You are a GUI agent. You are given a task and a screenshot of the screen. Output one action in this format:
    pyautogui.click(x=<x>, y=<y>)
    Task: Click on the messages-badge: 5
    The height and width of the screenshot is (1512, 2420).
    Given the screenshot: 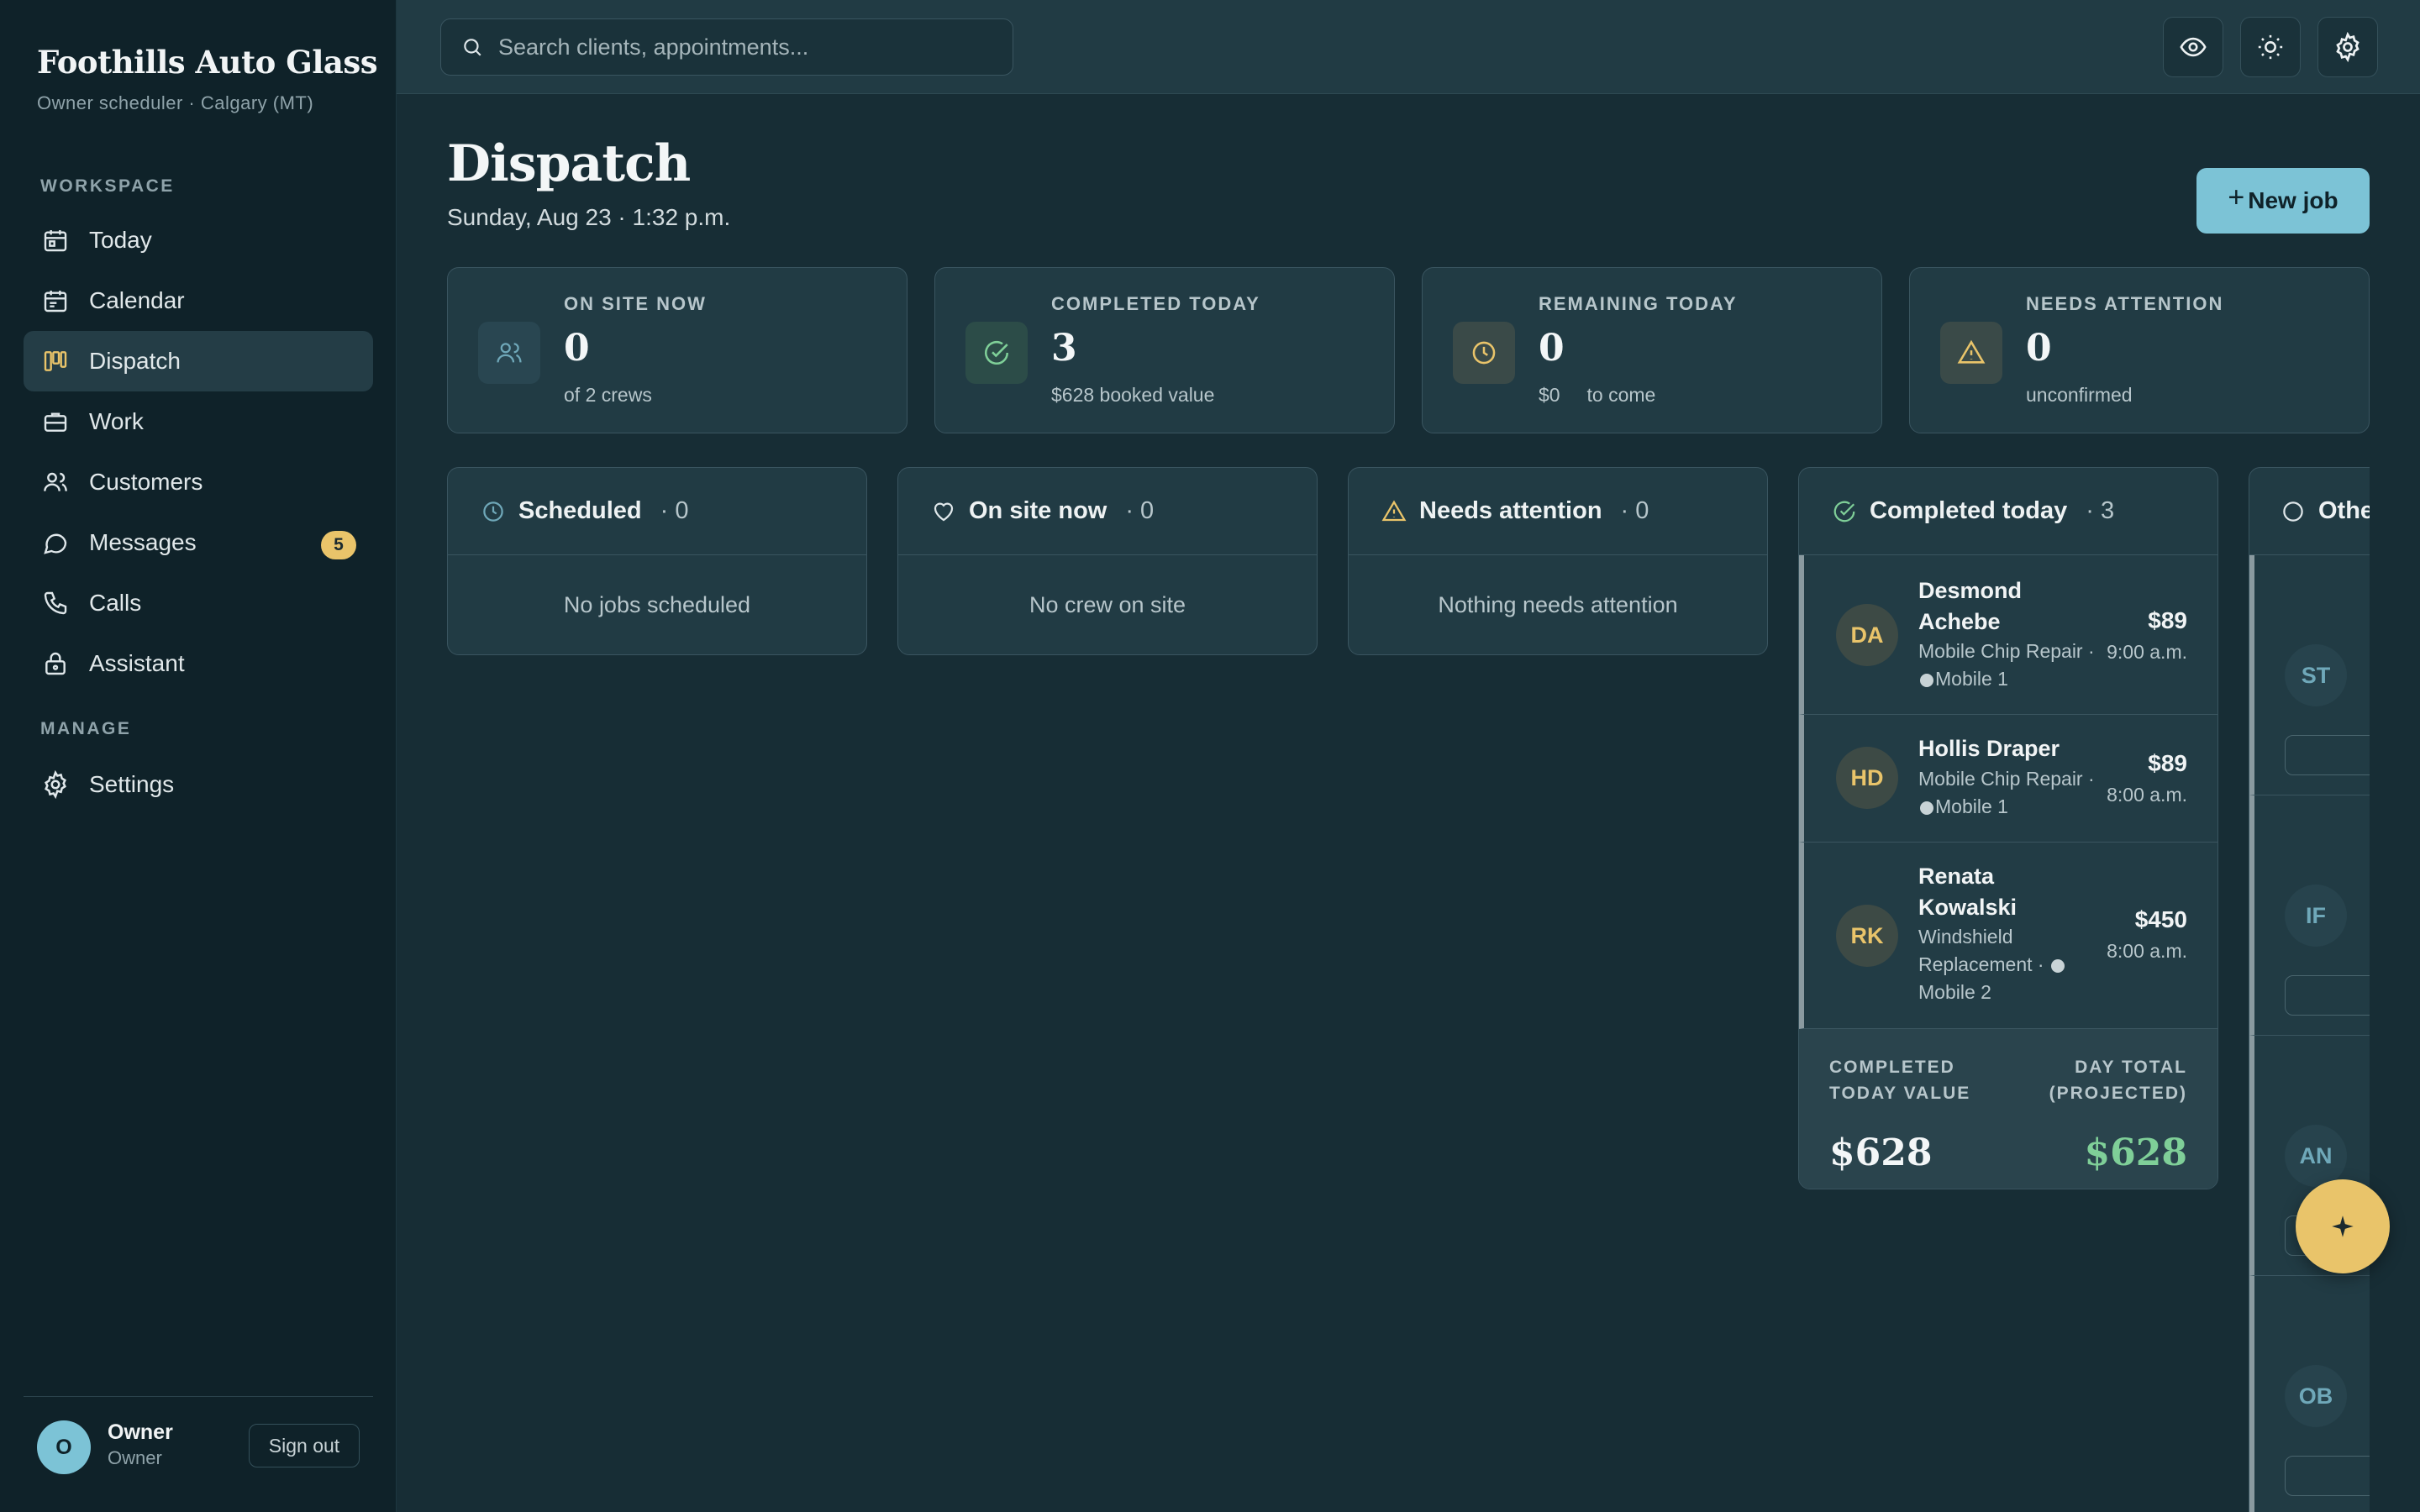 What is the action you would take?
    pyautogui.click(x=338, y=545)
    